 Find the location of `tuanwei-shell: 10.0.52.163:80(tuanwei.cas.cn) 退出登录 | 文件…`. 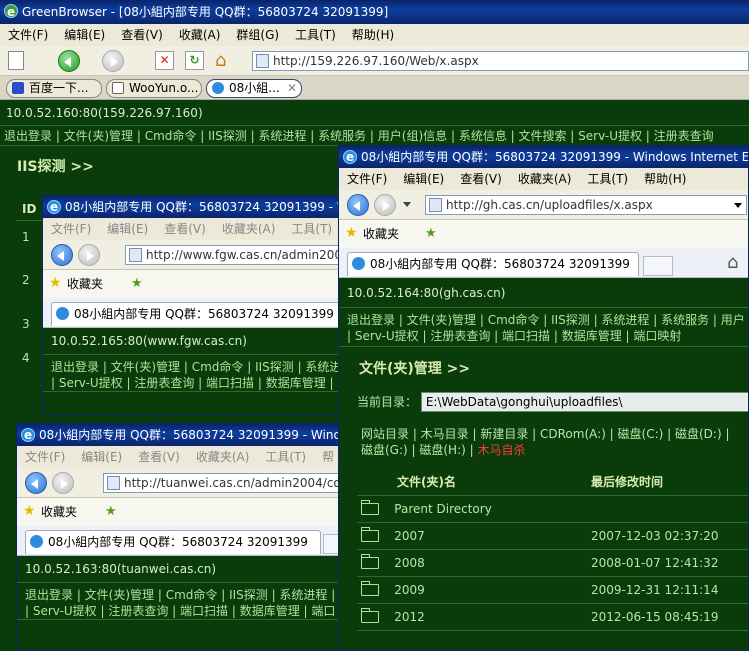

tuanwei-shell: 10.0.52.163:80(tuanwei.cas.cn) 退出登录 | 文件… is located at coordinates (181, 601).